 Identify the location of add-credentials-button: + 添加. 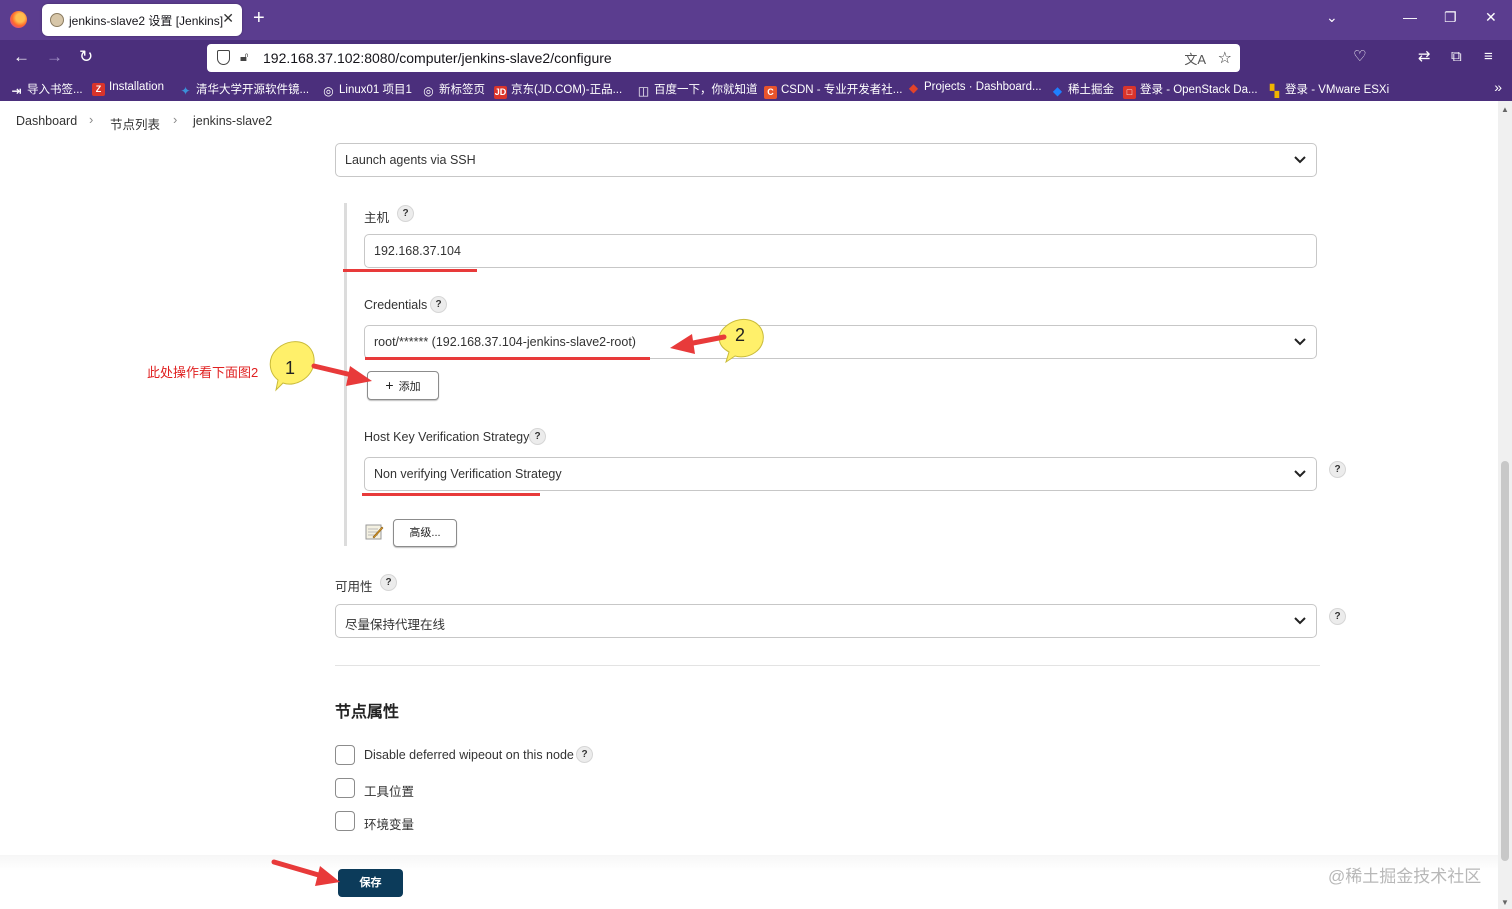
(403, 385).